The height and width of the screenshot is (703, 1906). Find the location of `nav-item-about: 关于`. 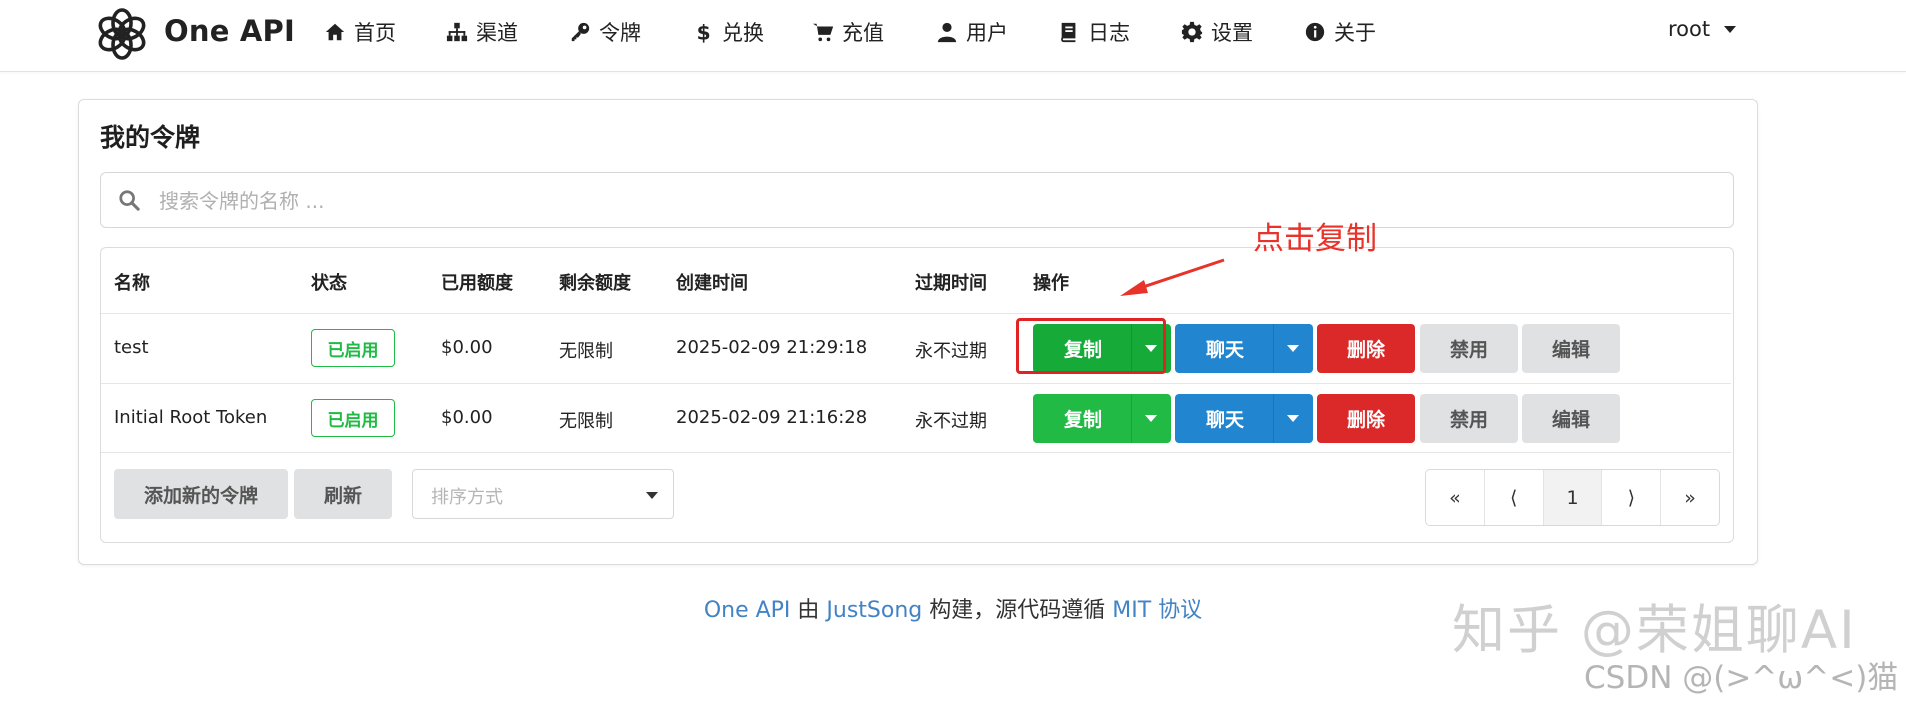

nav-item-about: 关于 is located at coordinates (1340, 32).